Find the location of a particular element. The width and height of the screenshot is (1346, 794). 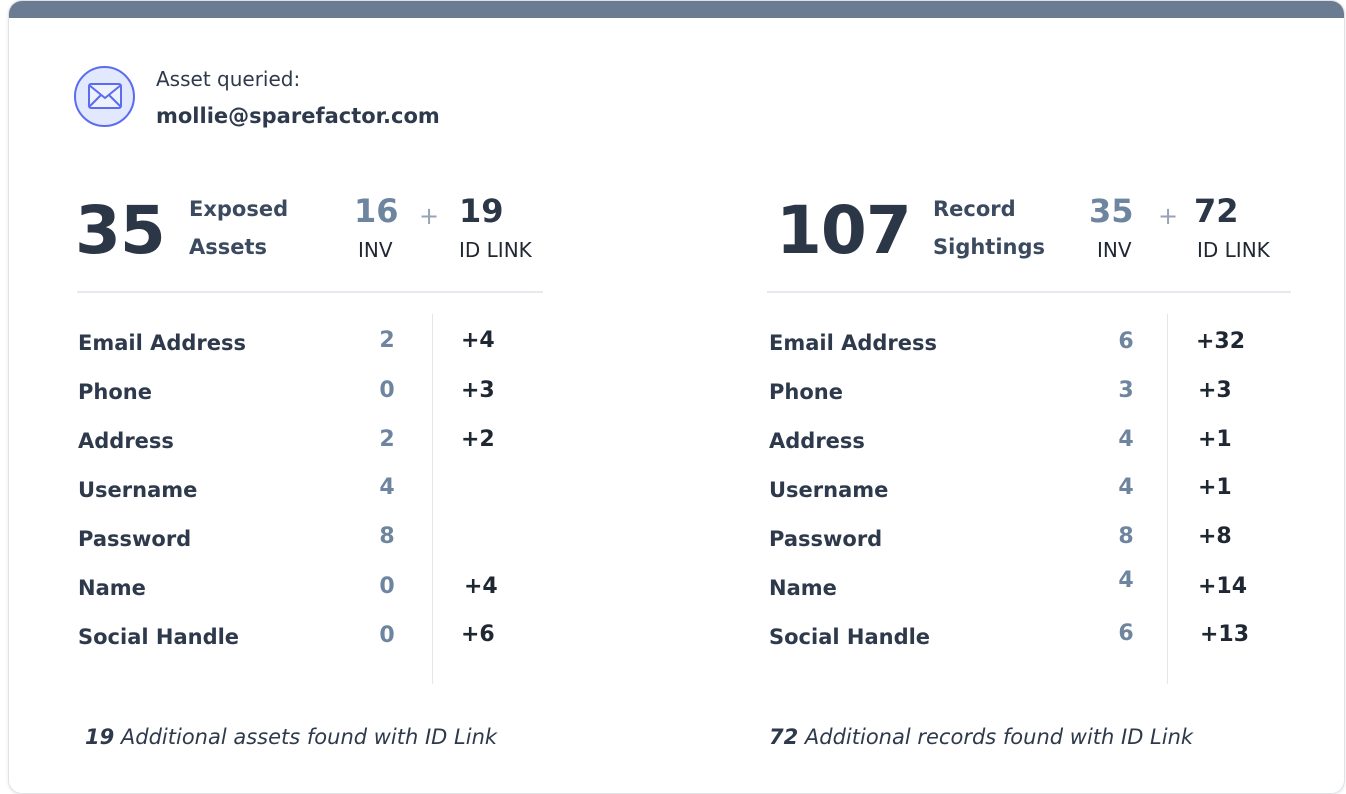

asset-queried-label: Asset queried: is located at coordinates (228, 79).